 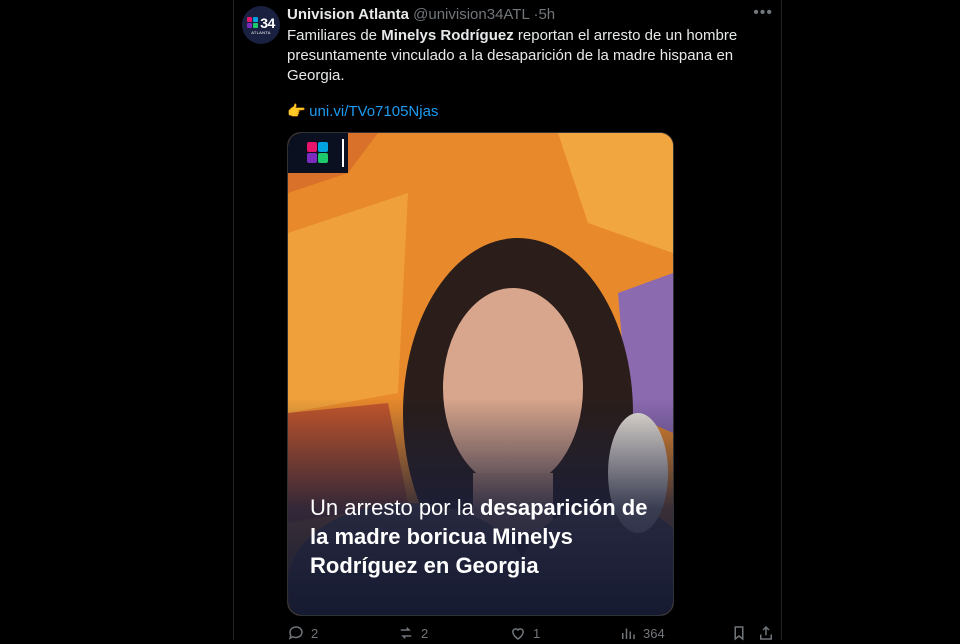 I want to click on tweet-text-bold: Minelys Rodríguez, so click(x=447, y=35).